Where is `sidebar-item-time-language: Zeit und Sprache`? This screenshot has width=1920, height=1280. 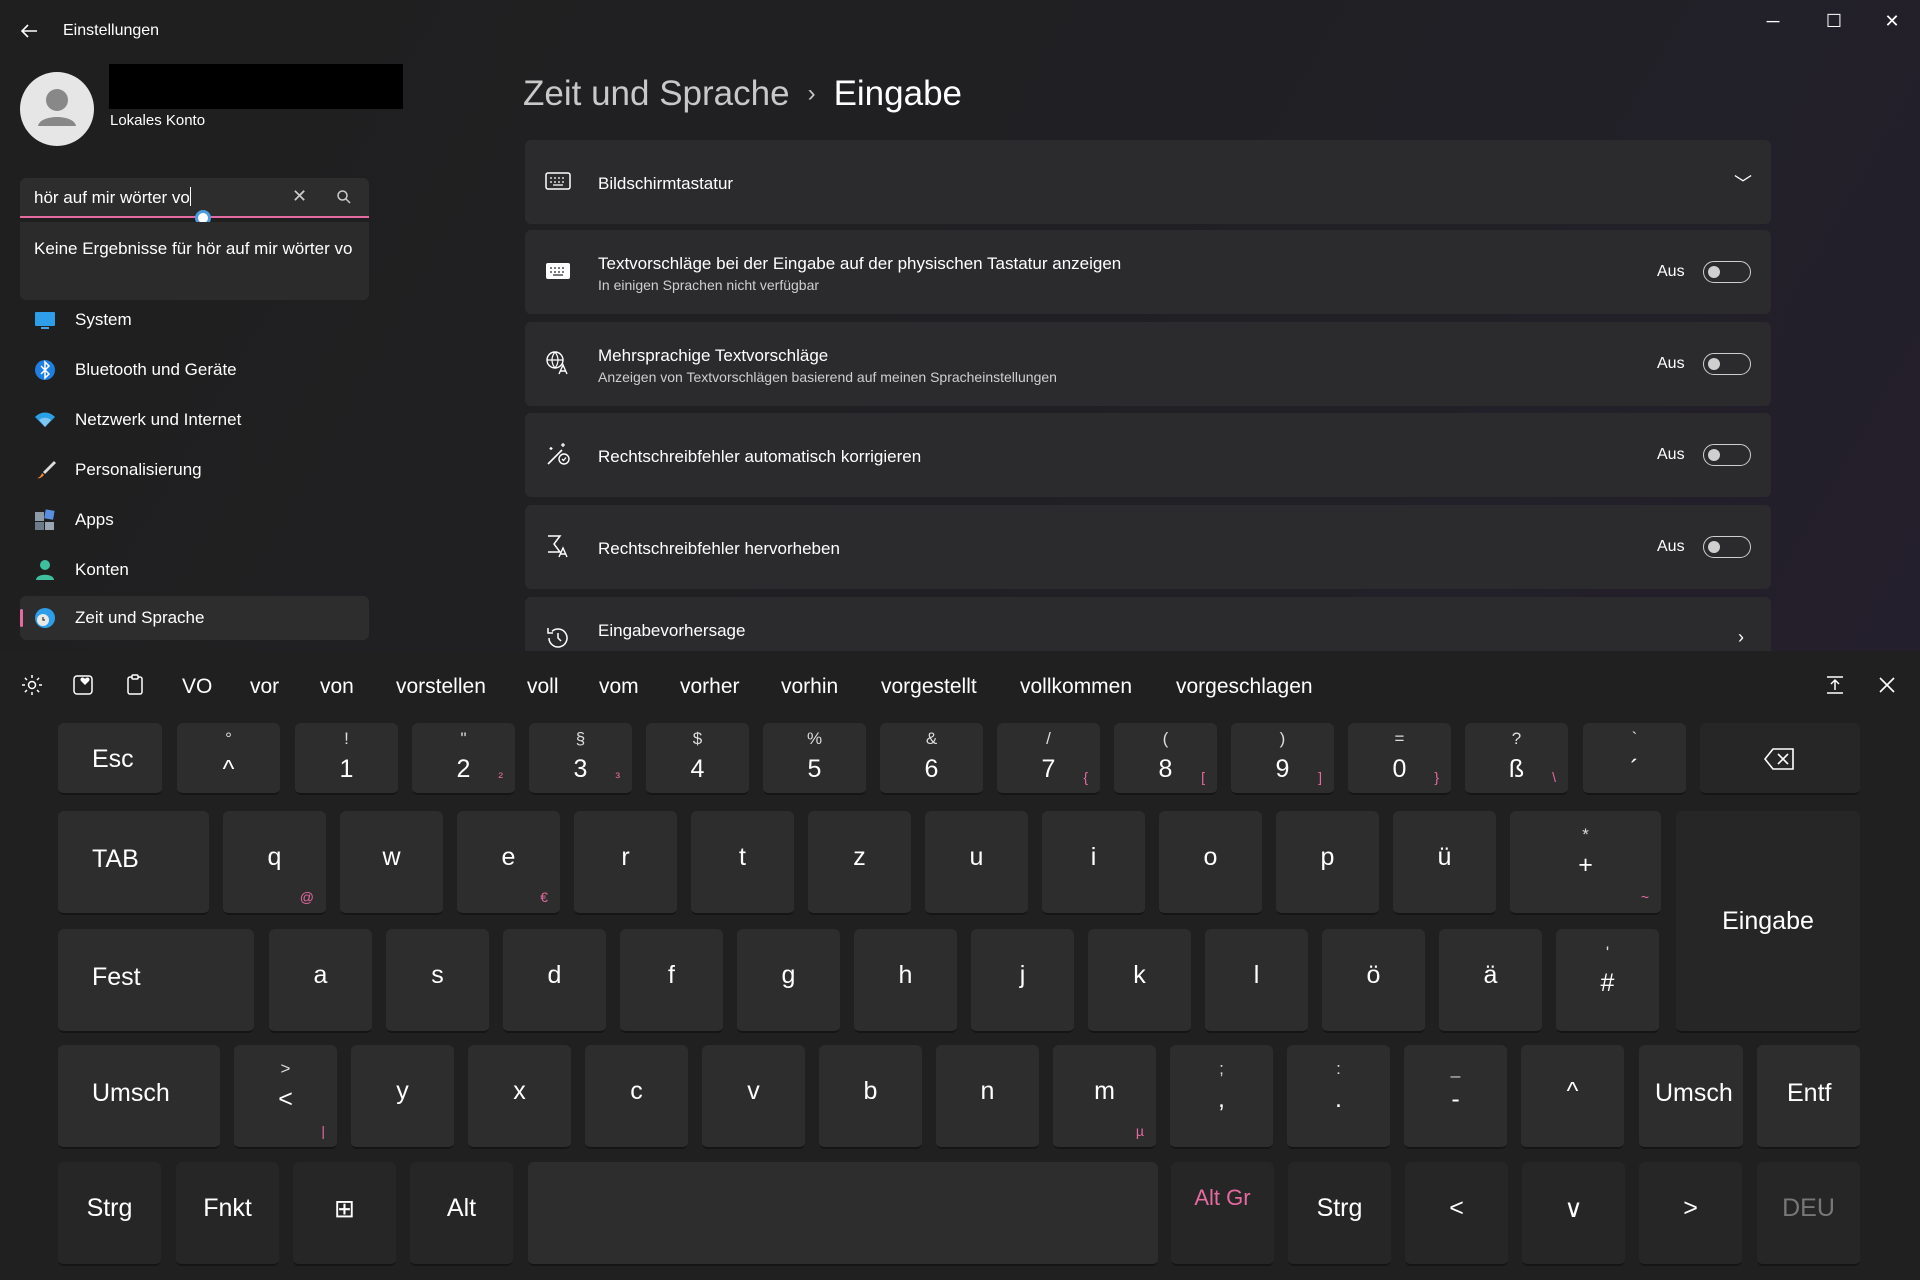 sidebar-item-time-language: Zeit und Sprache is located at coordinates (194, 618).